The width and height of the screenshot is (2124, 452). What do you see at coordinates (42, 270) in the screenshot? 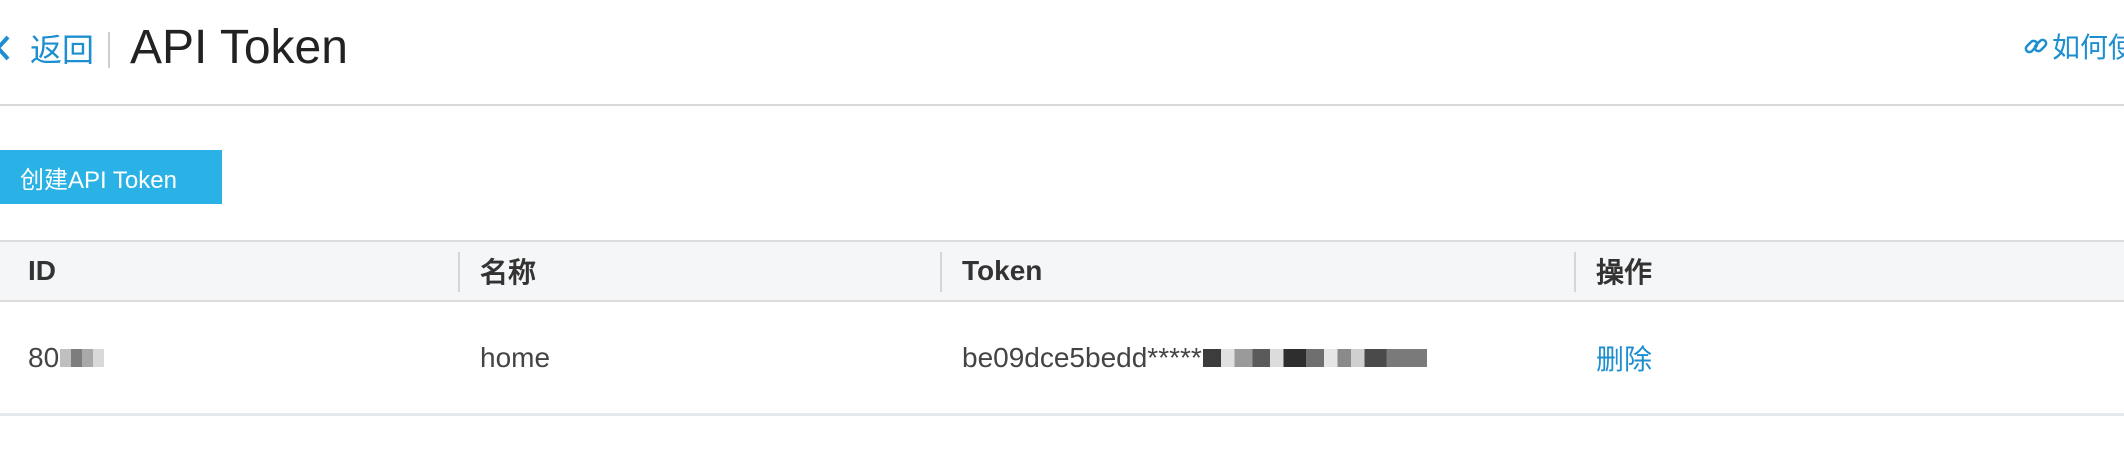
I see `column-header-id: ID` at bounding box center [42, 270].